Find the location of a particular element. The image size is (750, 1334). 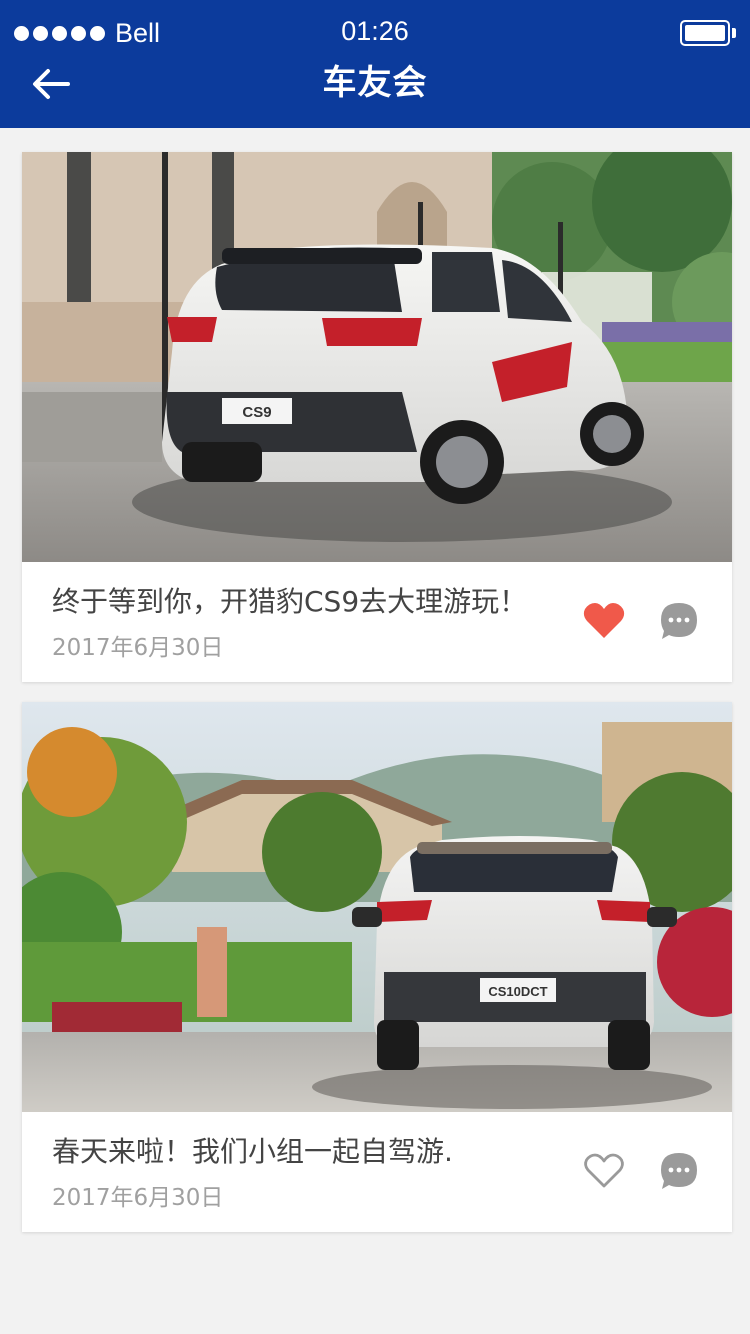

svg-text: CS10DCT is located at coordinates (517, 991).